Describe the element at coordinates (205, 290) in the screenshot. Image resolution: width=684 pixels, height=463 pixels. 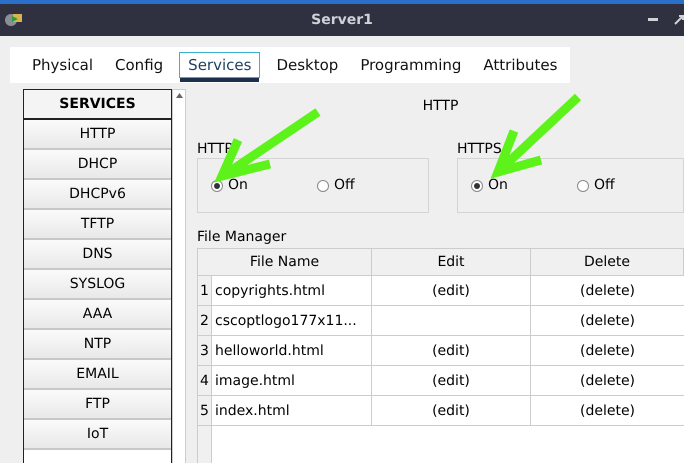
I see `row-number: 1` at that location.